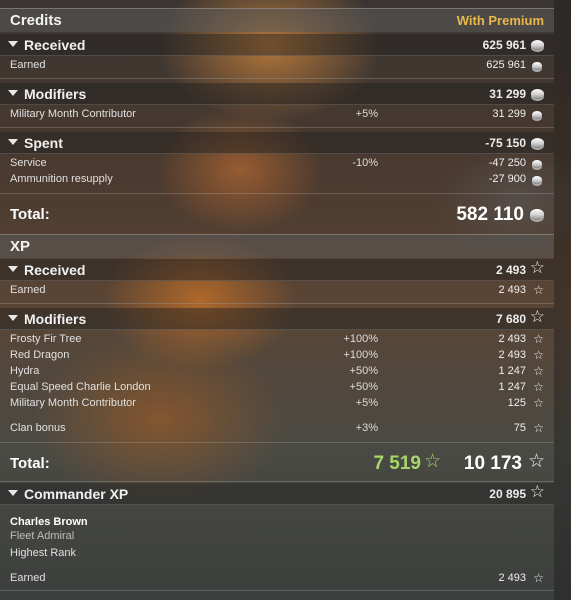 Image resolution: width=571 pixels, height=600 pixels. Describe the element at coordinates (277, 20) in the screenshot. I see `credits-header: Credits With Premium` at that location.